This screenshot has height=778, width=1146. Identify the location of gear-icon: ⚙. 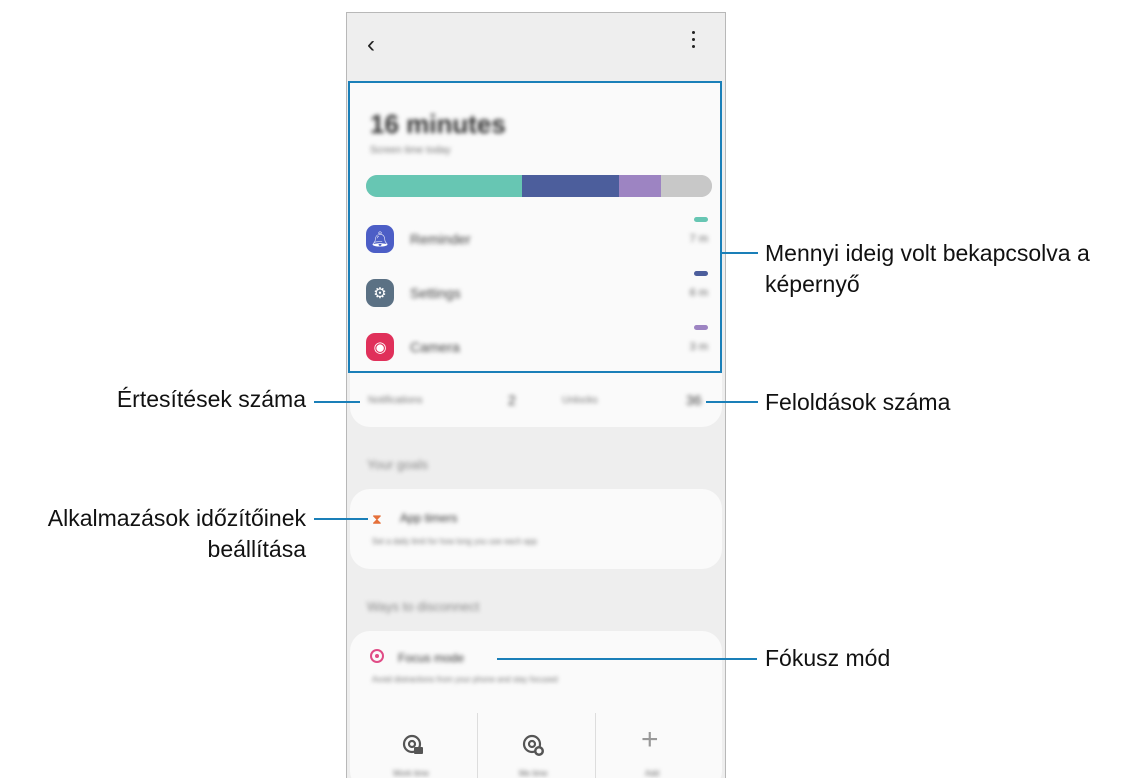
(380, 293).